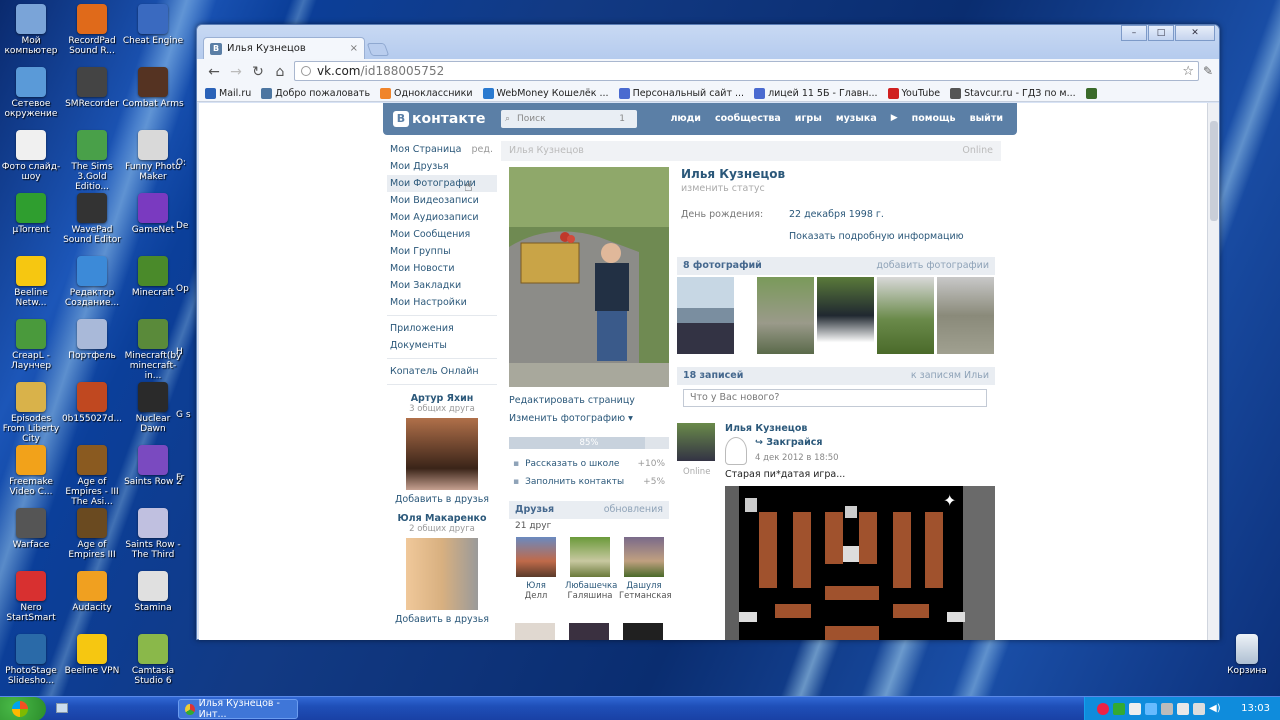  What do you see at coordinates (280, 72) in the screenshot?
I see `home-icon: ⌂` at bounding box center [280, 72].